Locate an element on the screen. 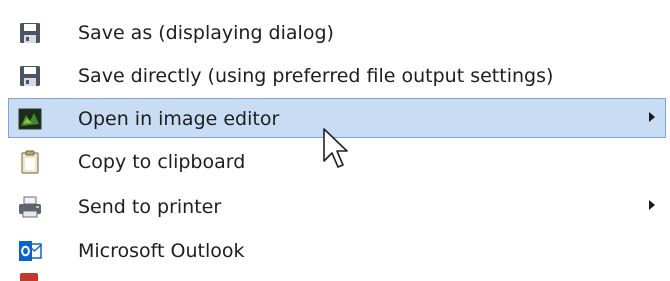 The height and width of the screenshot is (281, 670). clipboard-icon is located at coordinates (30, 162).